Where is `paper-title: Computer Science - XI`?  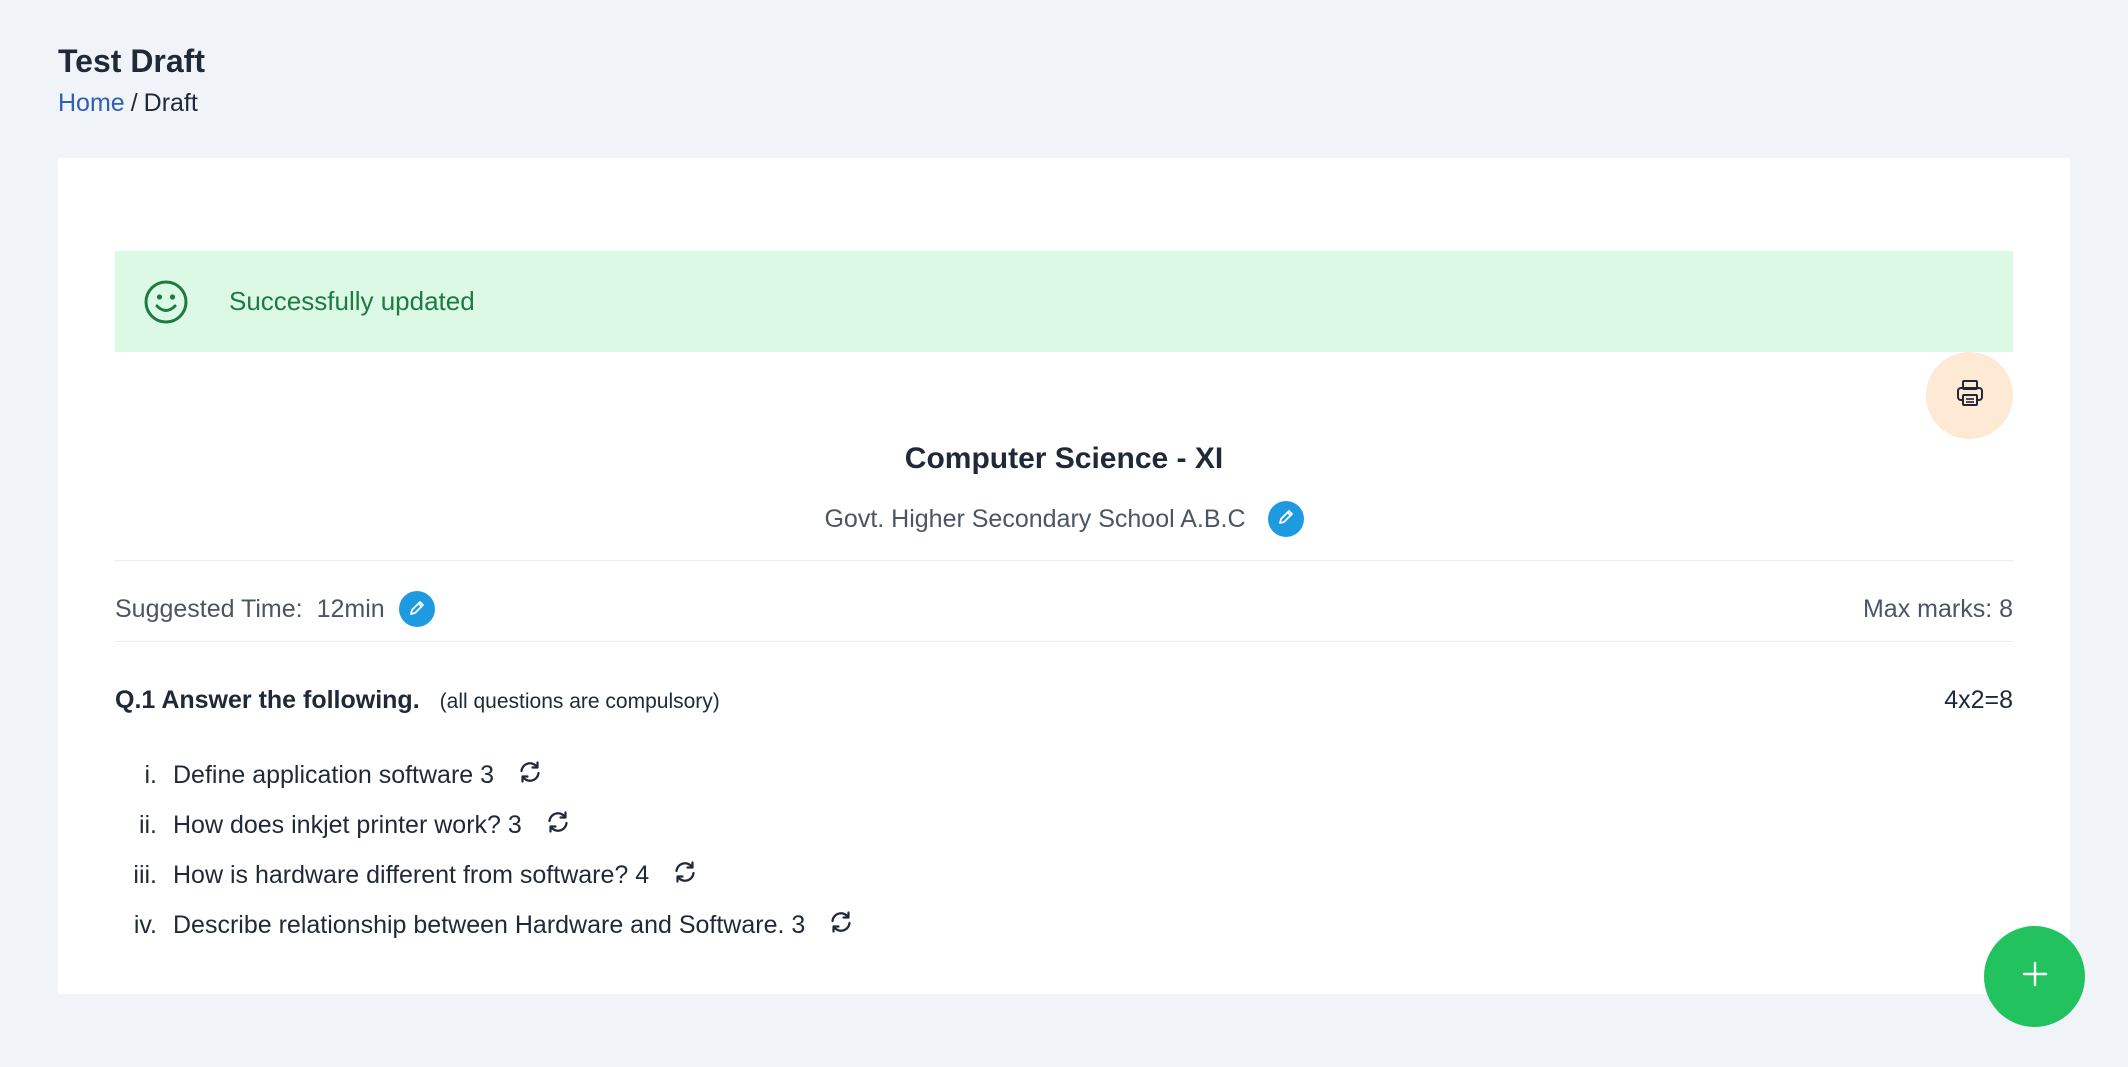 paper-title: Computer Science - XI is located at coordinates (1064, 458).